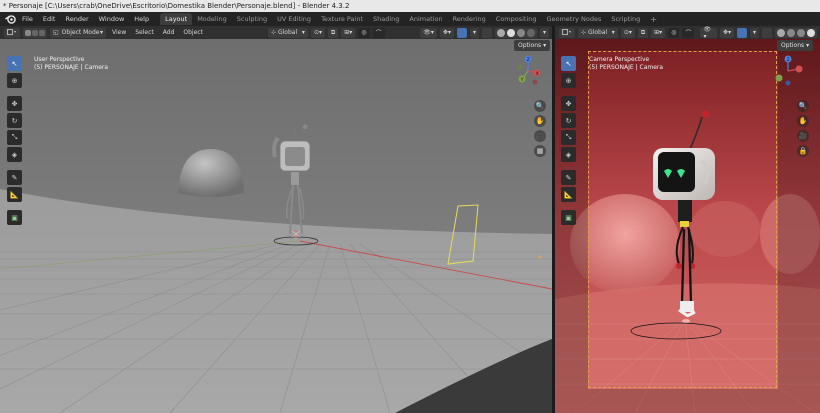 The width and height of the screenshot is (820, 413). I want to click on orientation-label: Global, so click(598, 32).